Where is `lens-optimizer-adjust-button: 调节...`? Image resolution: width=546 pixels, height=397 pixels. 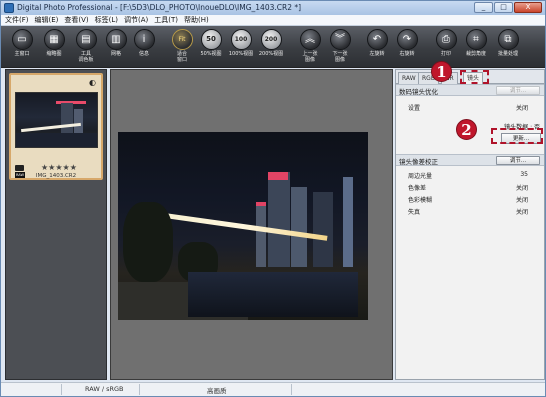 lens-optimizer-adjust-button: 调节... is located at coordinates (518, 90).